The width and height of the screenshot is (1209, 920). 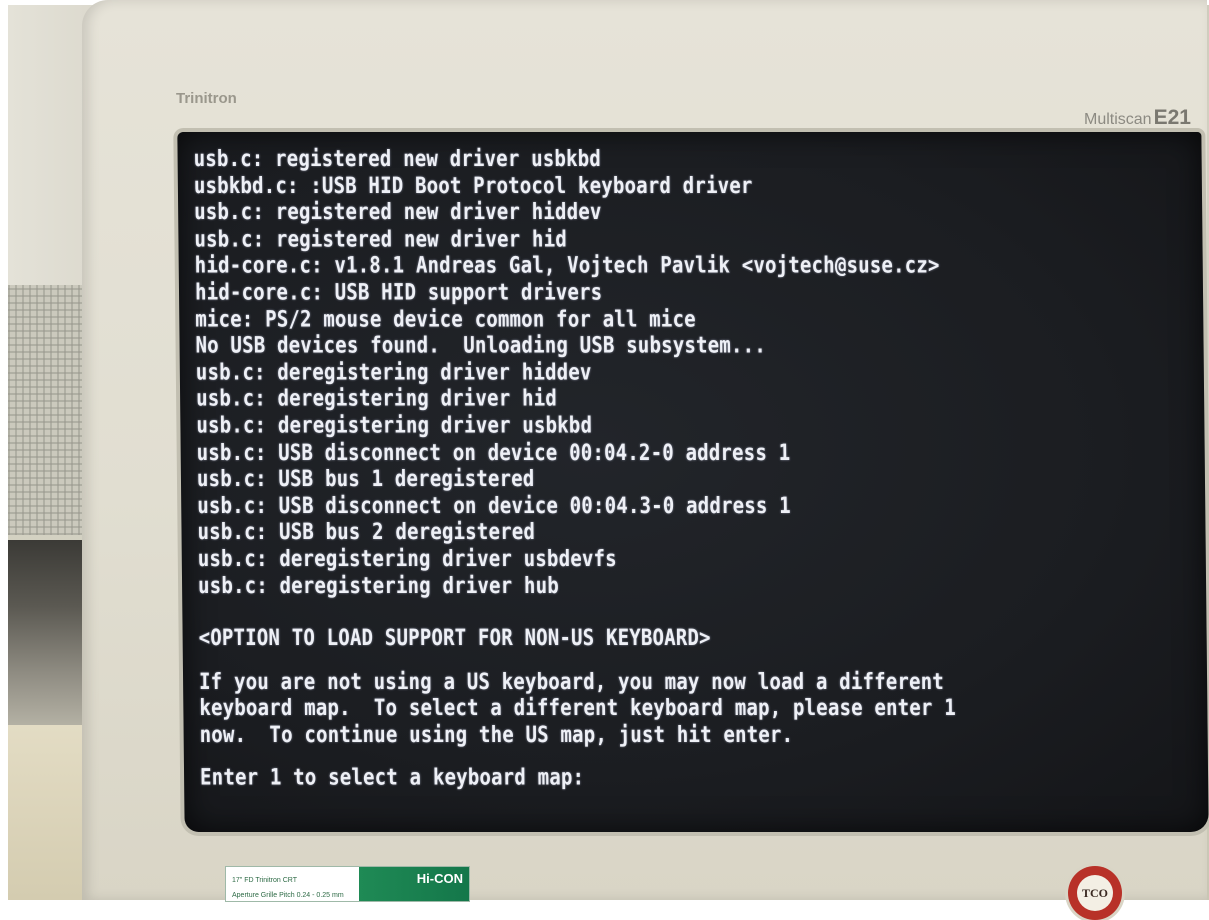 I want to click on log-line: usb.c: registered new driver usbkbd, so click(x=397, y=159).